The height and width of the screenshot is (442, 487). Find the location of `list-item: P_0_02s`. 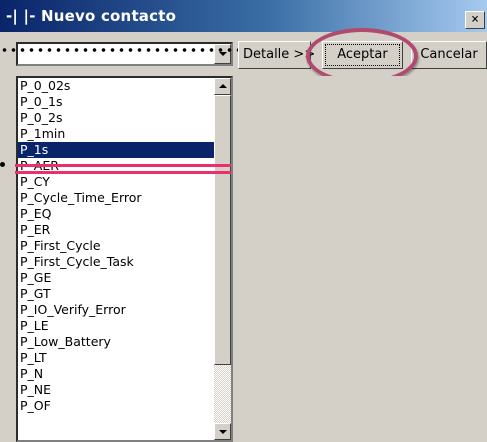

list-item: P_0_02s is located at coordinates (116, 86).